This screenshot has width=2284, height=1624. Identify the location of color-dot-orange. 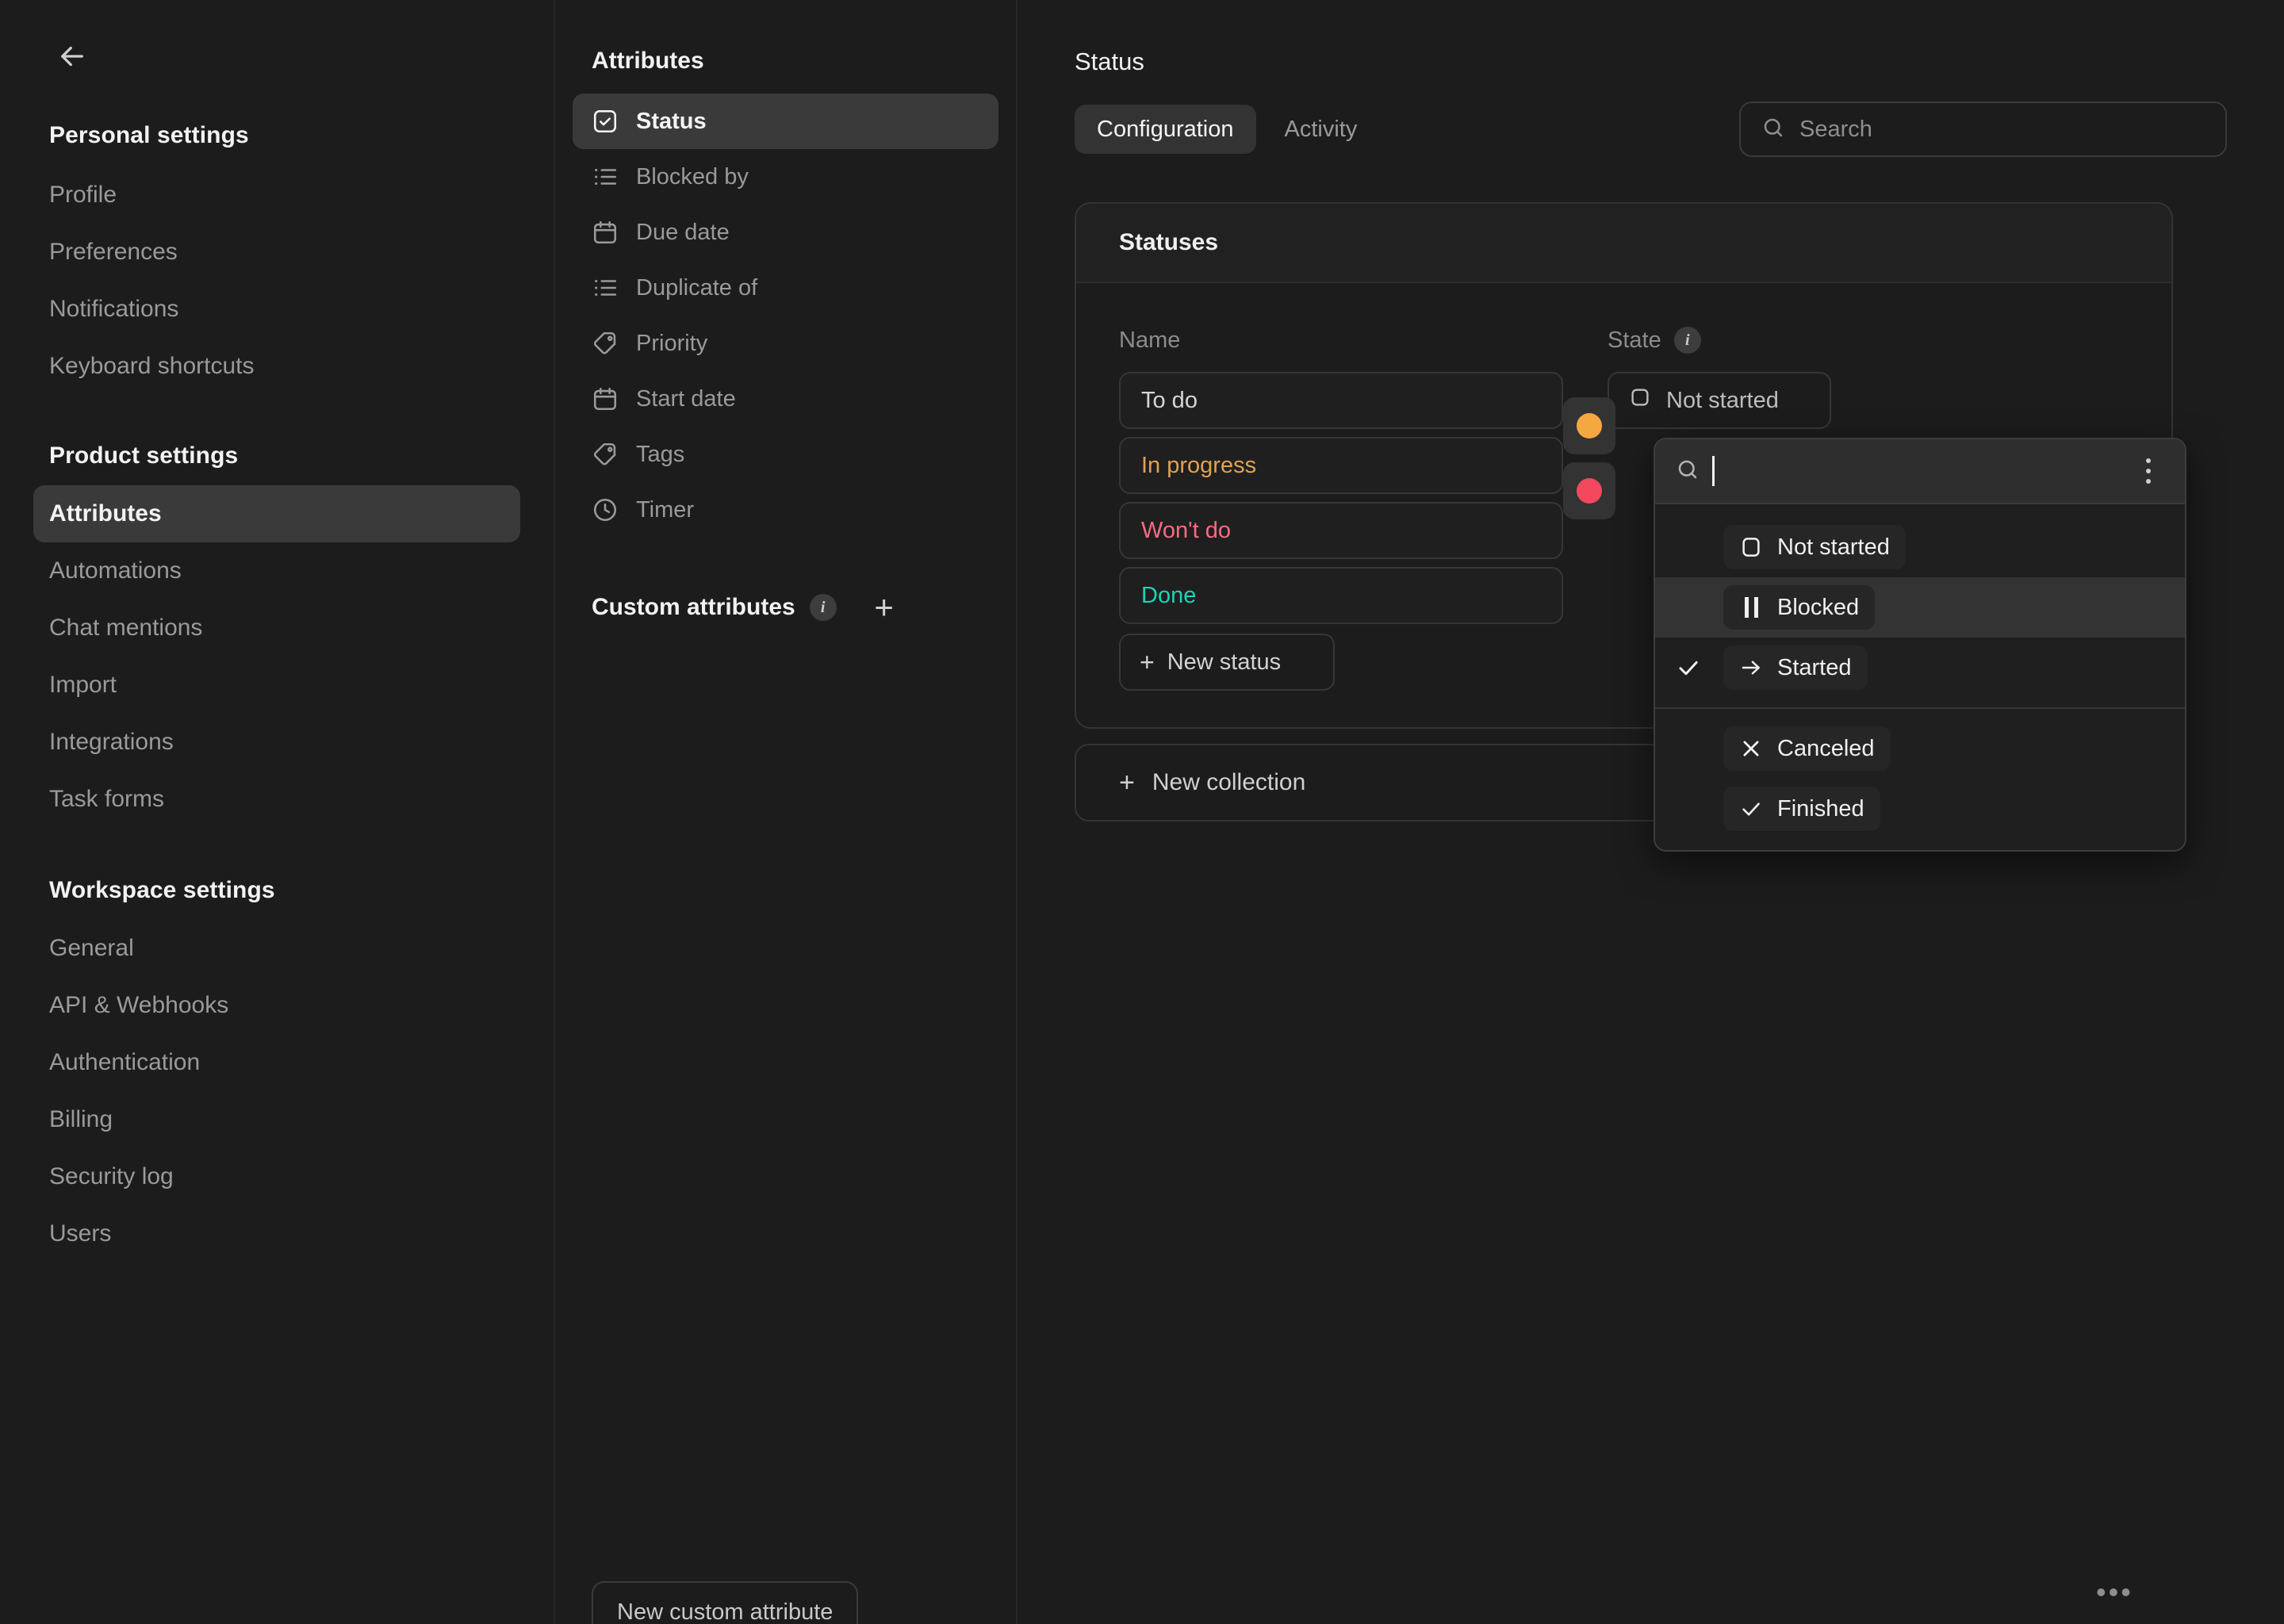
(1589, 426).